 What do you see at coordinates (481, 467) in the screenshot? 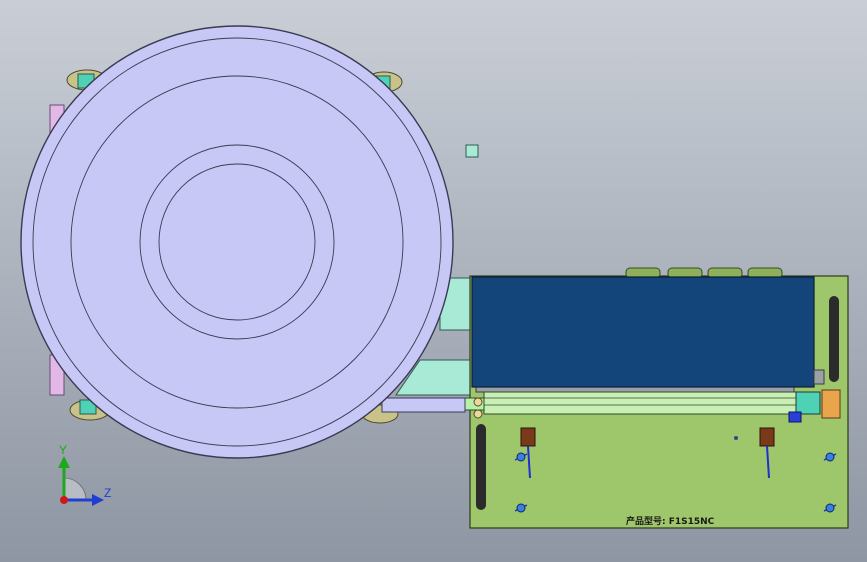
I see `slot-left` at bounding box center [481, 467].